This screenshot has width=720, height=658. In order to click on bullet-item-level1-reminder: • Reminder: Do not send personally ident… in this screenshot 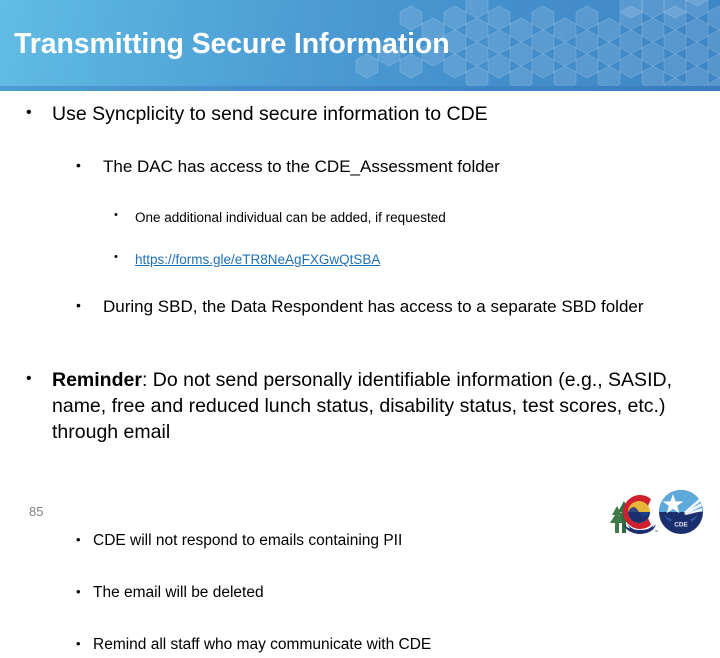, I will do `click(349, 406)`.